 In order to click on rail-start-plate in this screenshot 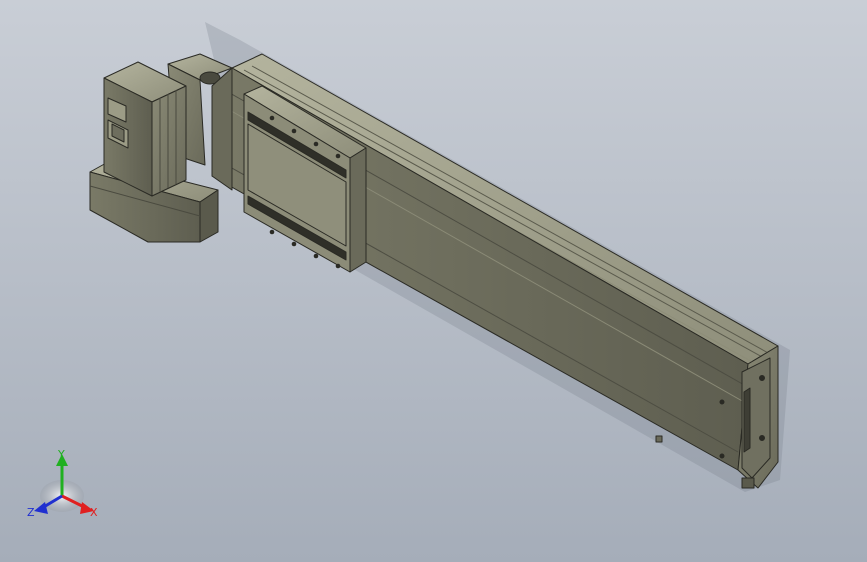, I will do `click(222, 129)`.